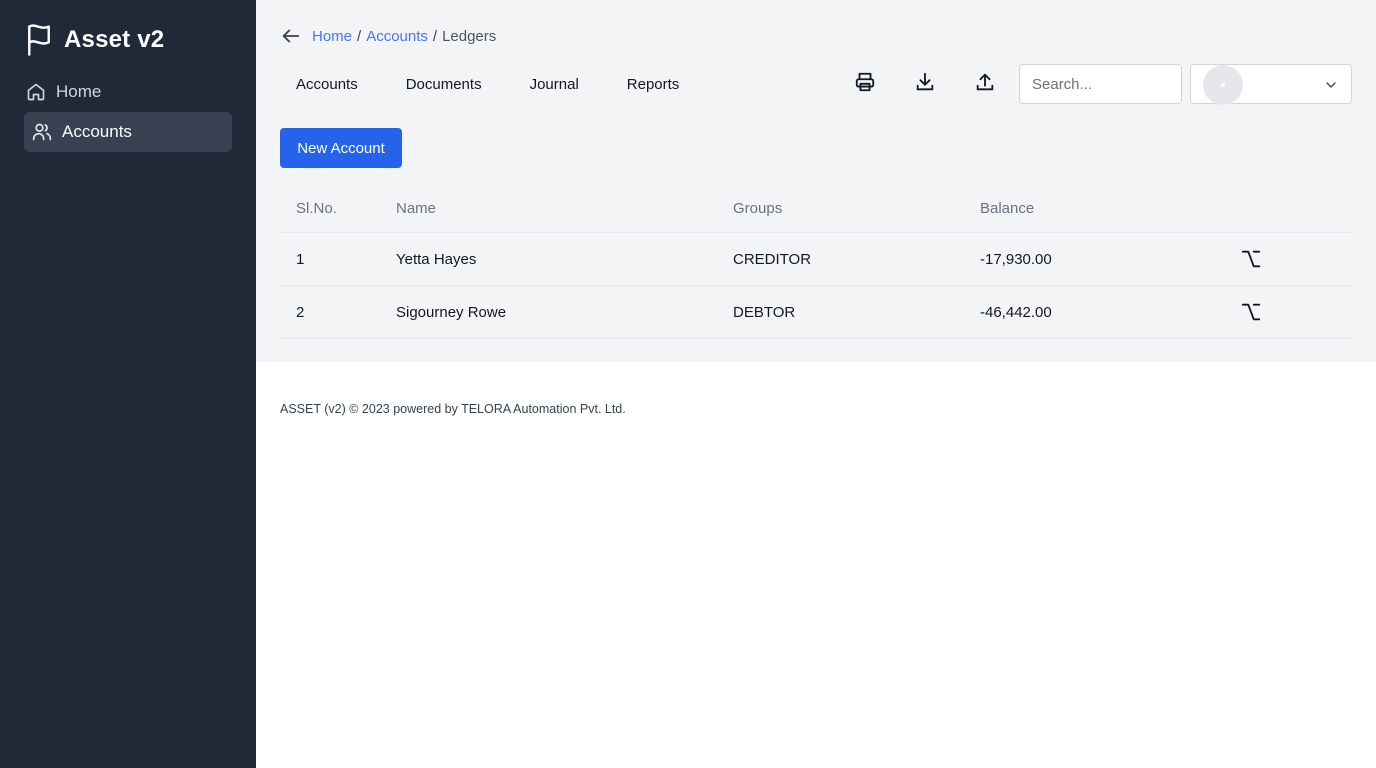 Image resolution: width=1376 pixels, height=768 pixels. What do you see at coordinates (39, 40) in the screenshot?
I see `flag-icon` at bounding box center [39, 40].